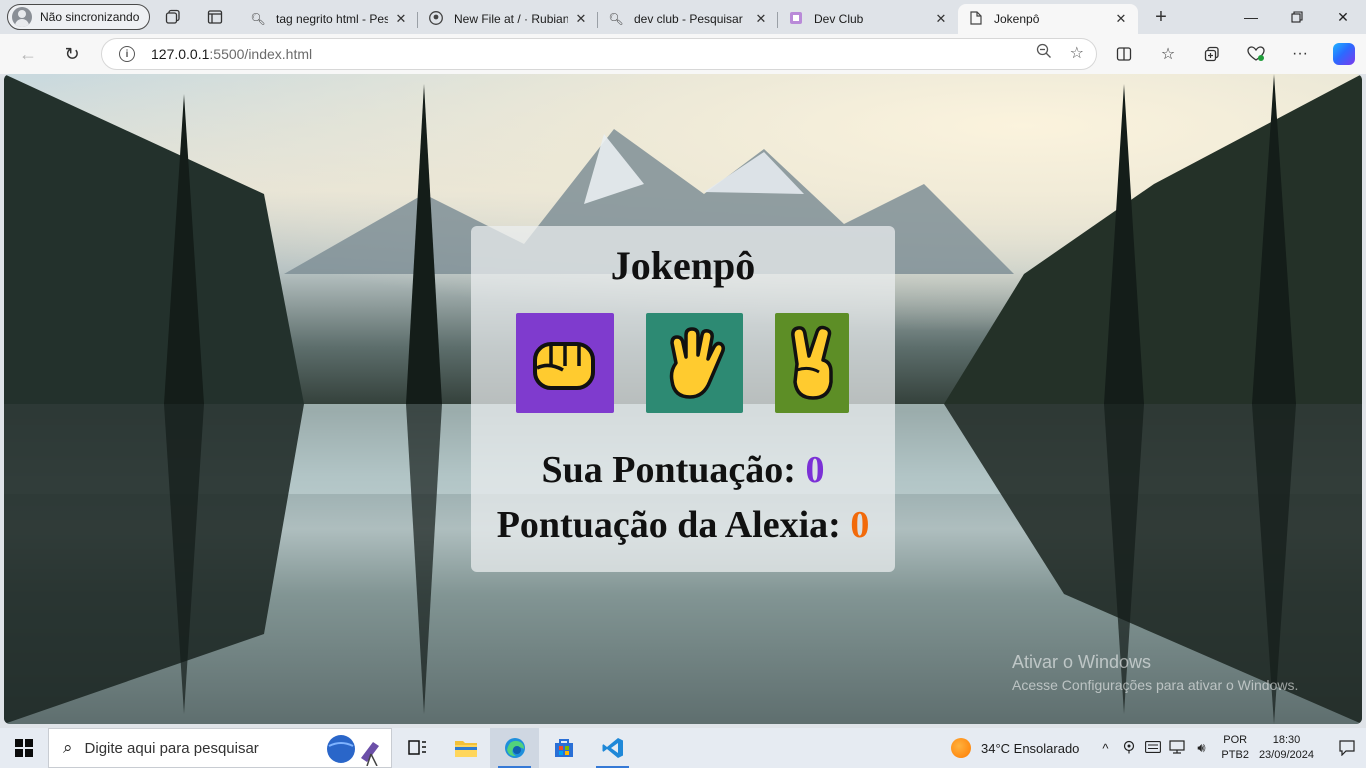  I want to click on file-explorer-icon, so click(465, 748).